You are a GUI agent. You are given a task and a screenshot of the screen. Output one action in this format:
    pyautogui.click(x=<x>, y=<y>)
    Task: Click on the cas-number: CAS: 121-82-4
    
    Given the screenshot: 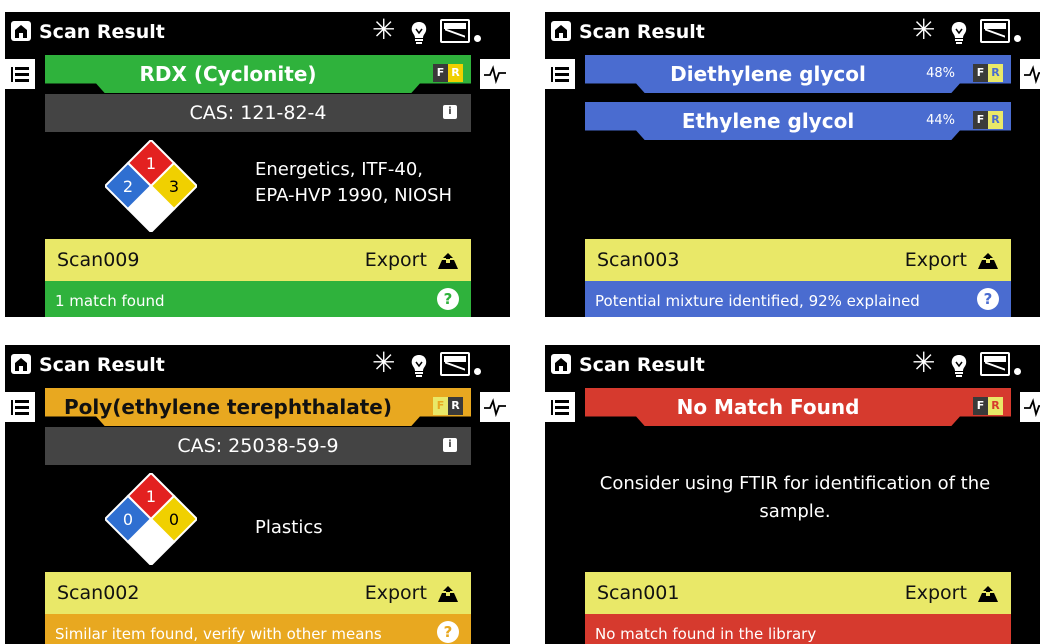 What is the action you would take?
    pyautogui.click(x=258, y=113)
    